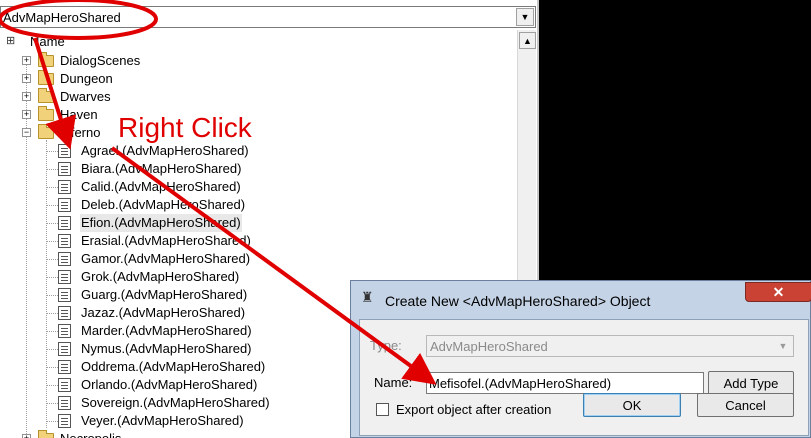 This screenshot has height=438, width=811. What do you see at coordinates (90, 434) in the screenshot?
I see `folder-label: Necropolis` at bounding box center [90, 434].